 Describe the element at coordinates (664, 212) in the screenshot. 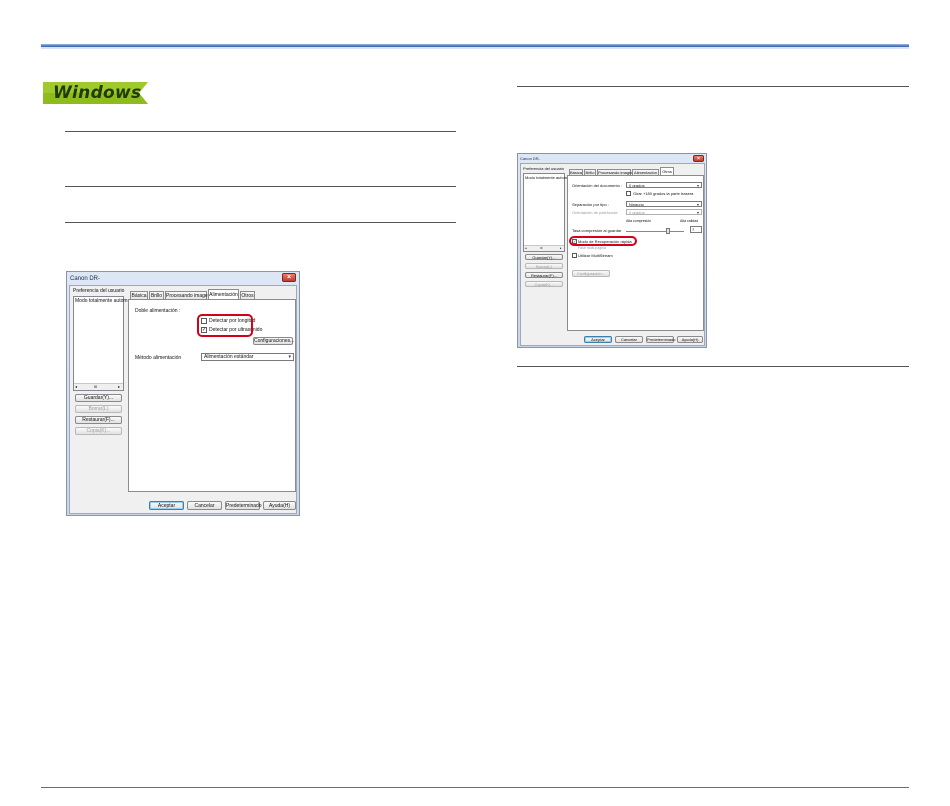

I see `separation-orient-select: 0 grados ▾` at that location.